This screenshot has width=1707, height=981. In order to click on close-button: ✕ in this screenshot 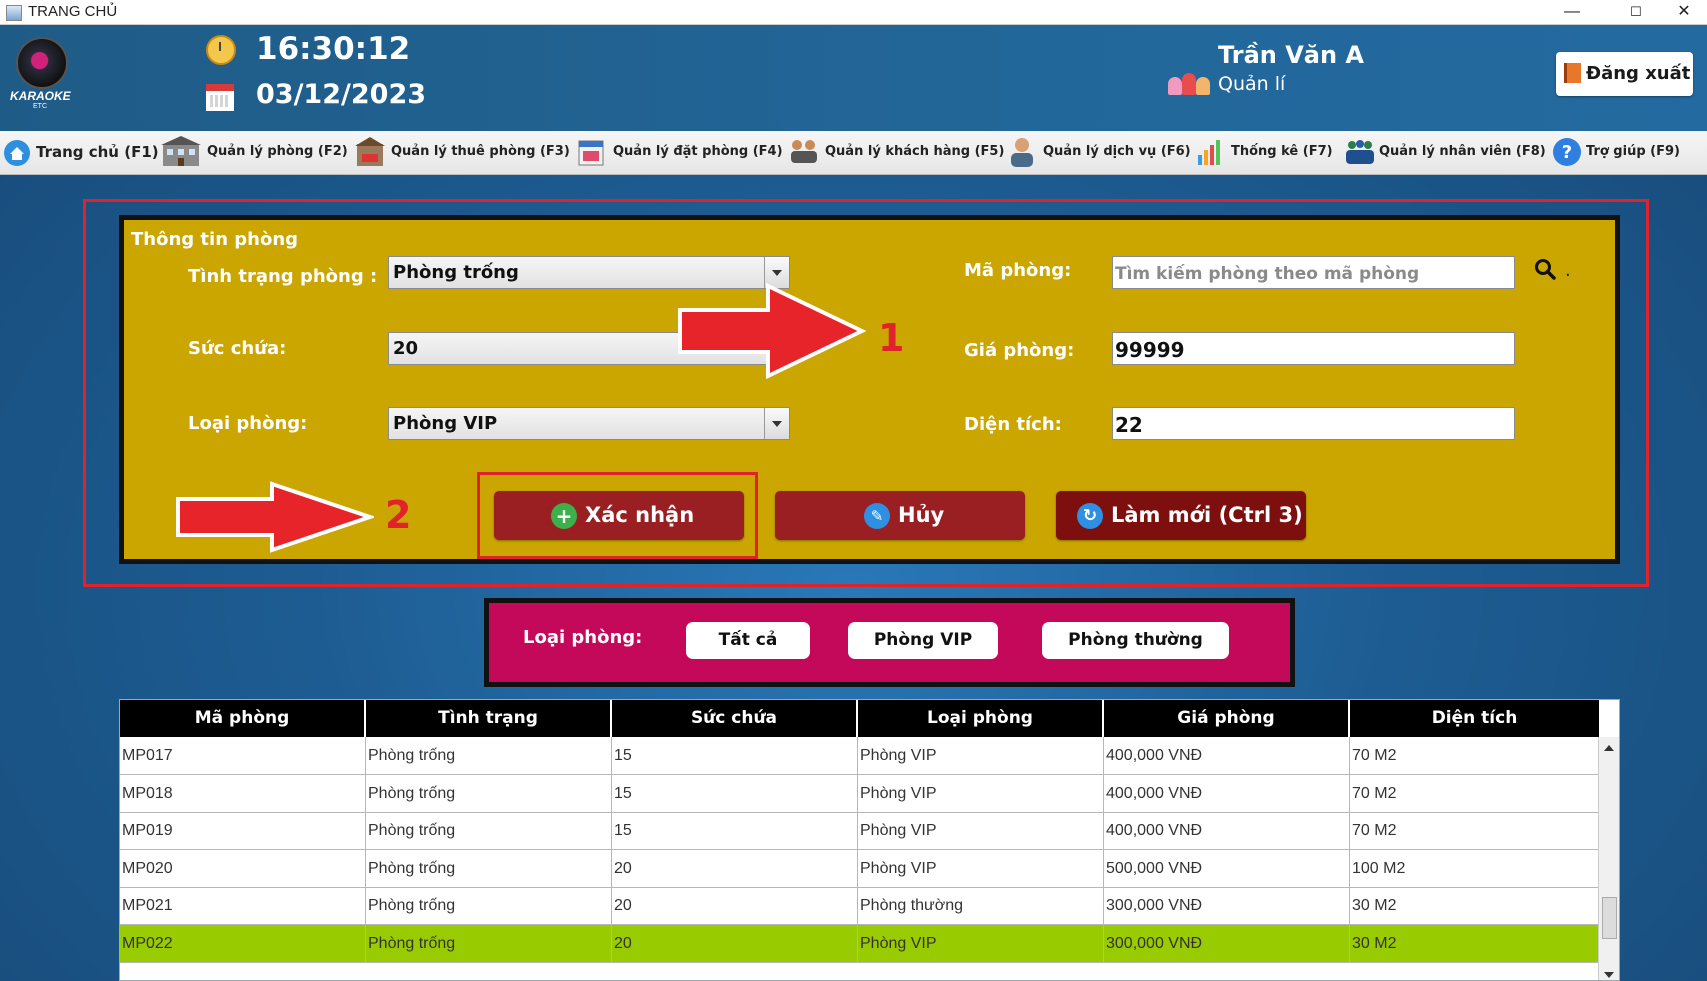, I will do `click(1684, 12)`.